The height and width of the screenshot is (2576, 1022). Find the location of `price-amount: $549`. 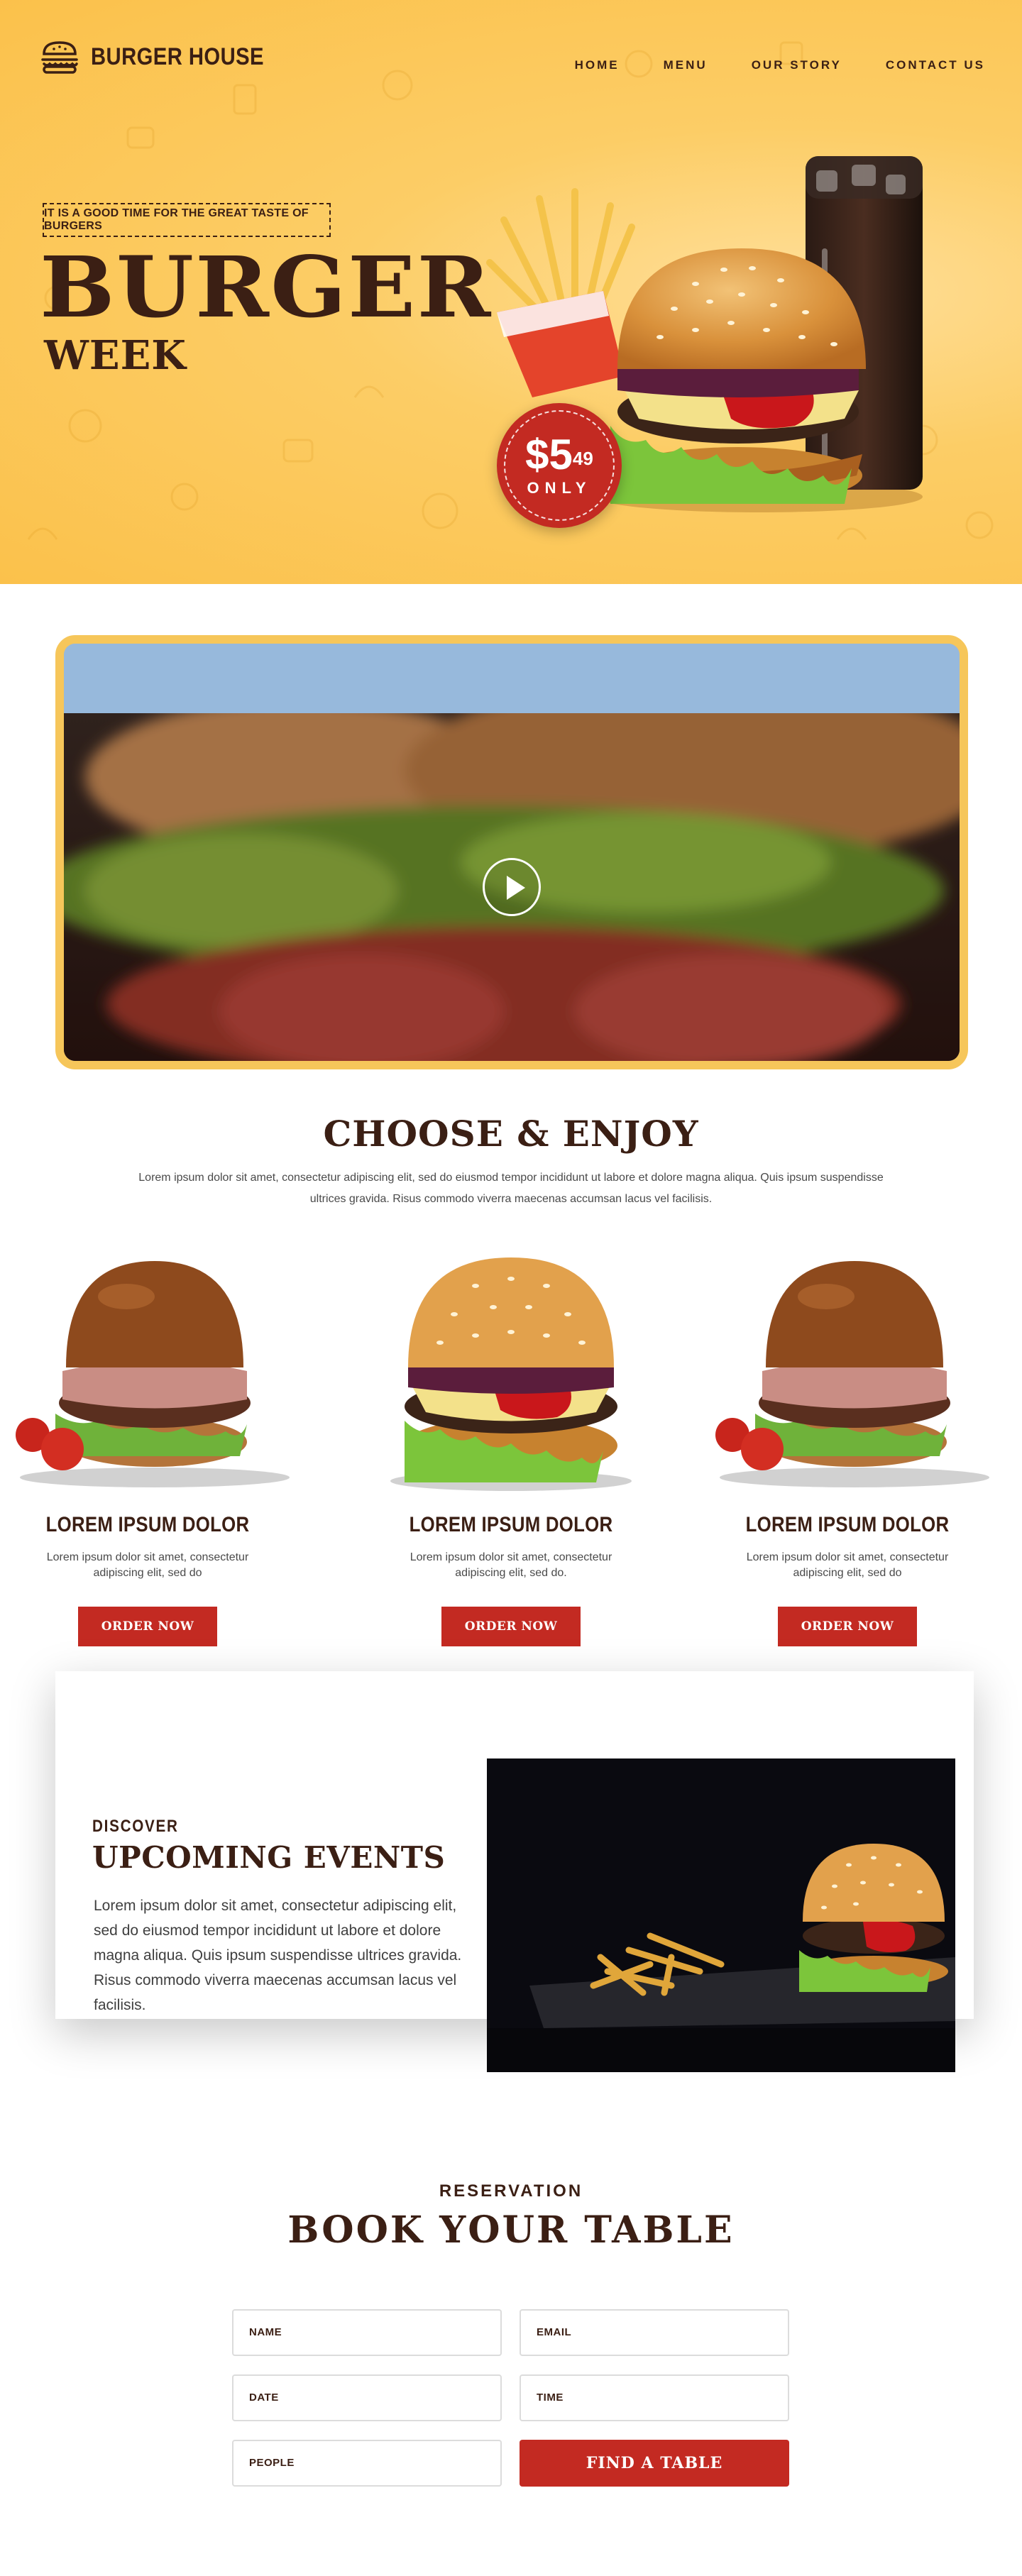

price-amount: $549 is located at coordinates (559, 455).